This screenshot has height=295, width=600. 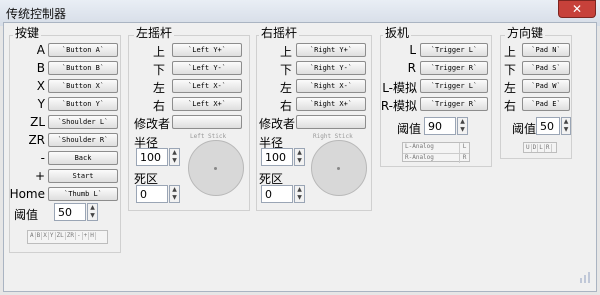 What do you see at coordinates (411, 68) in the screenshot?
I see `trigger-r-label: R` at bounding box center [411, 68].